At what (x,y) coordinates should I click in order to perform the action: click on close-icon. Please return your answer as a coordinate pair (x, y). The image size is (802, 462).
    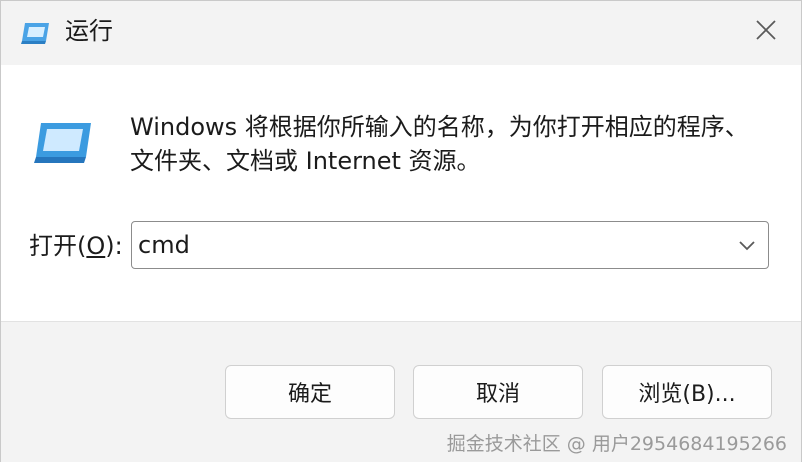
    Looking at the image, I should click on (766, 32).